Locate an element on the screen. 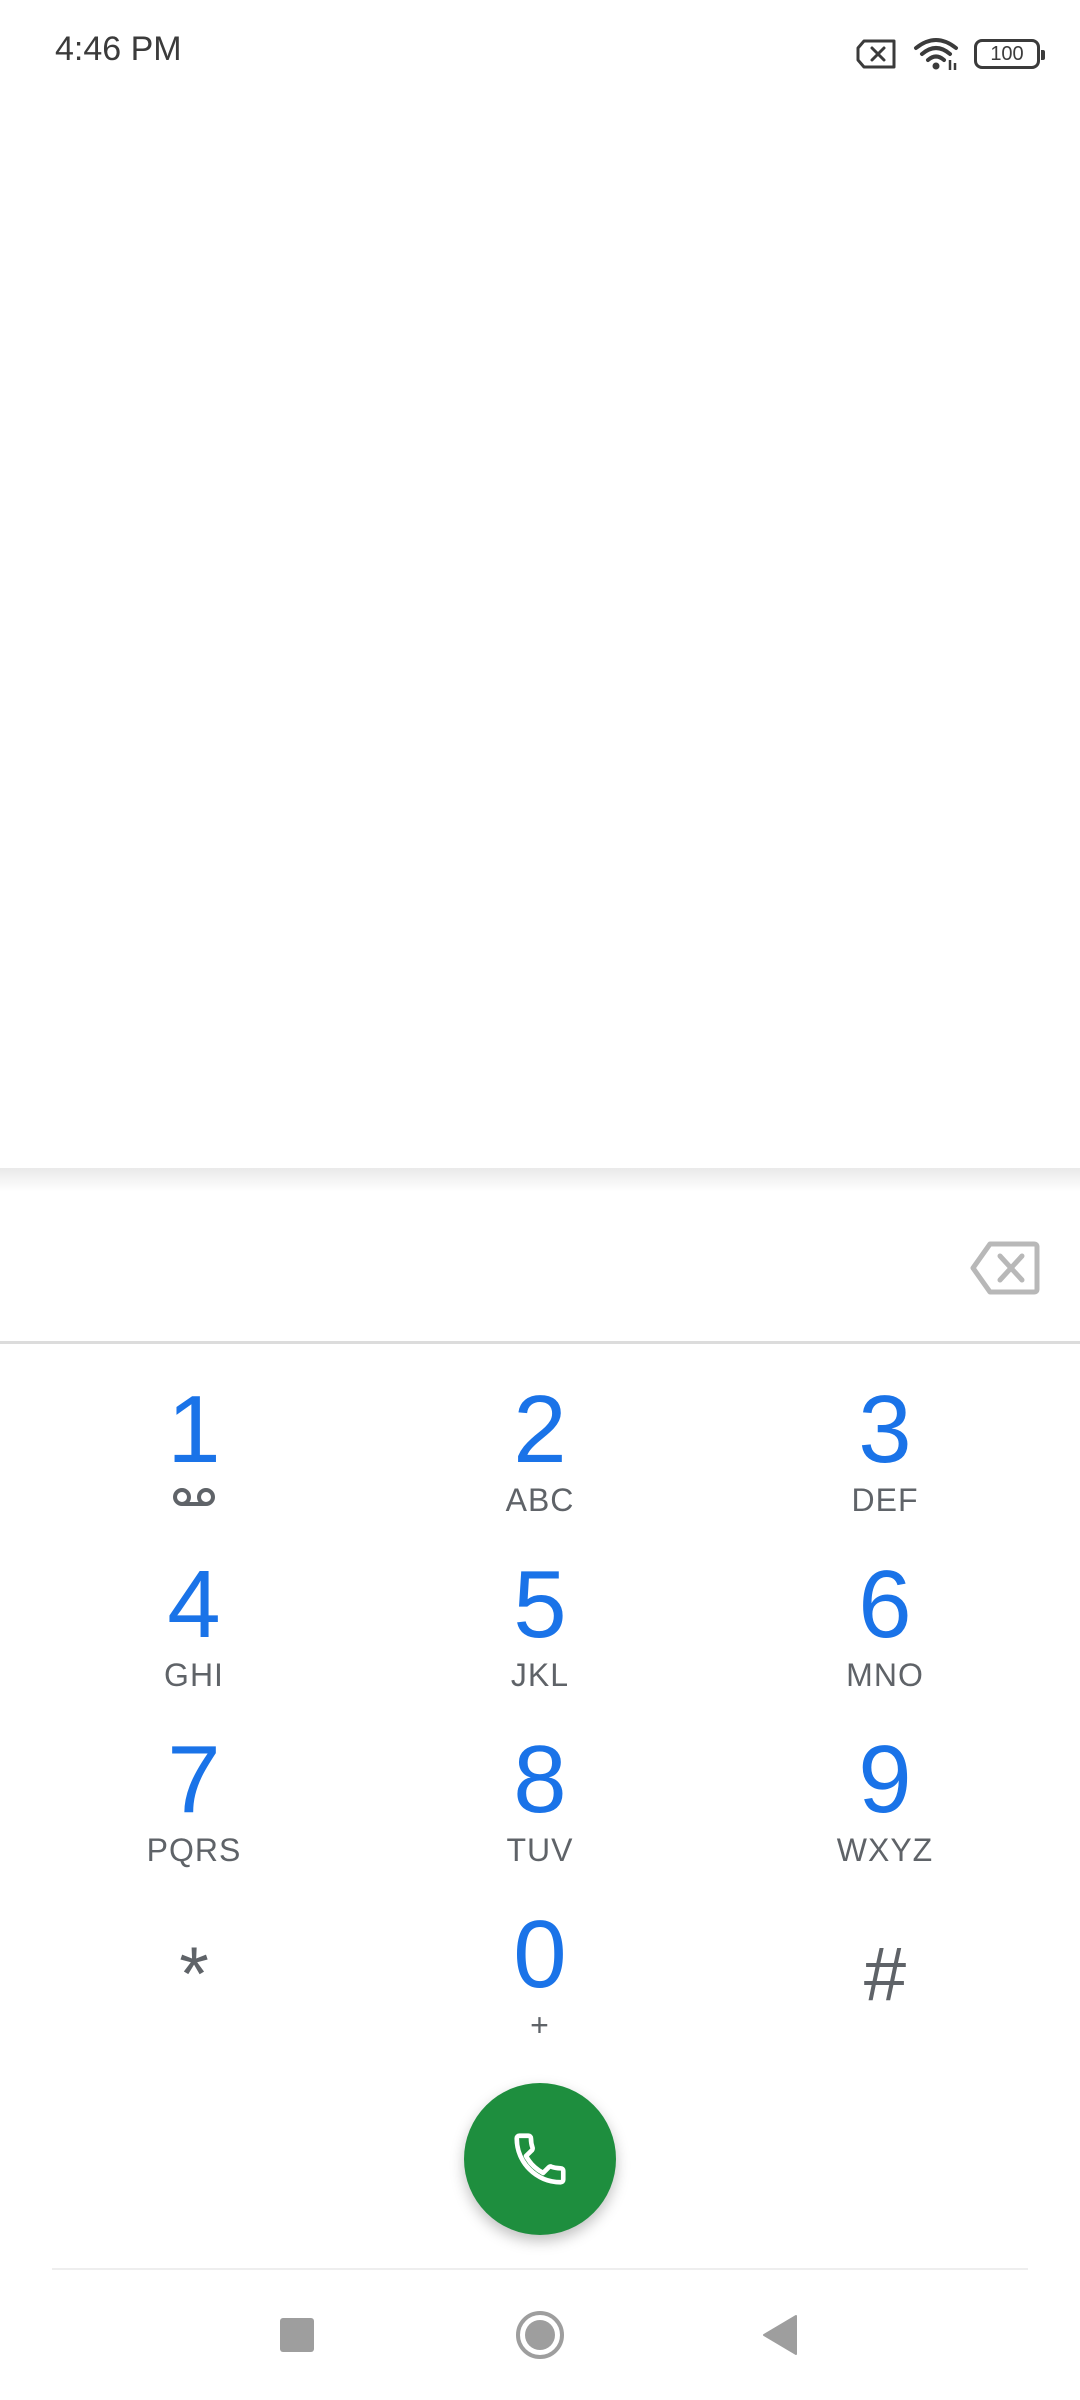 The image size is (1080, 2400). key-2: 2 ABC is located at coordinates (540, 1465).